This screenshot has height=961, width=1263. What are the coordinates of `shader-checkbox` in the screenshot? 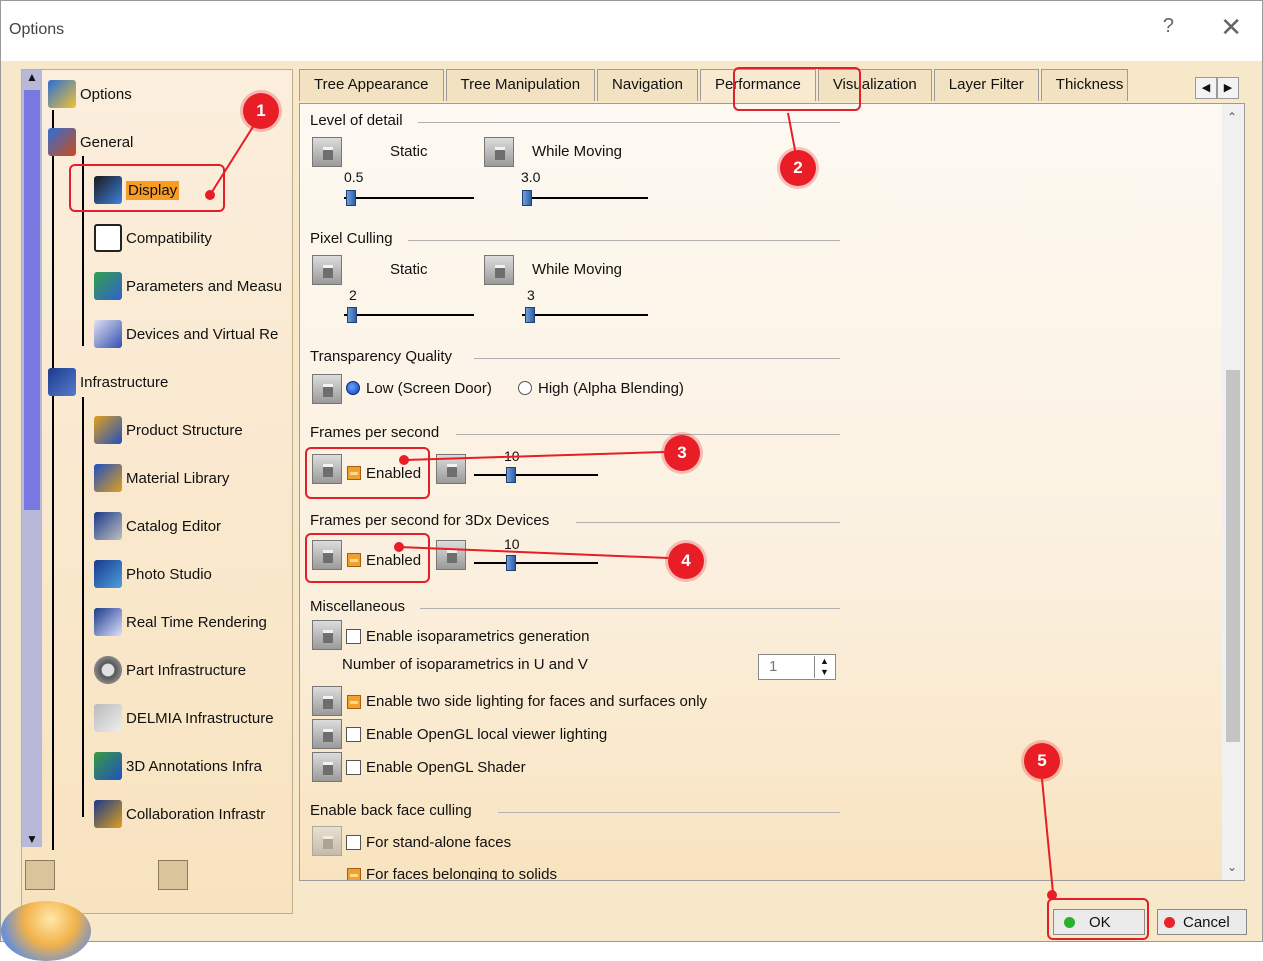 It's located at (353, 767).